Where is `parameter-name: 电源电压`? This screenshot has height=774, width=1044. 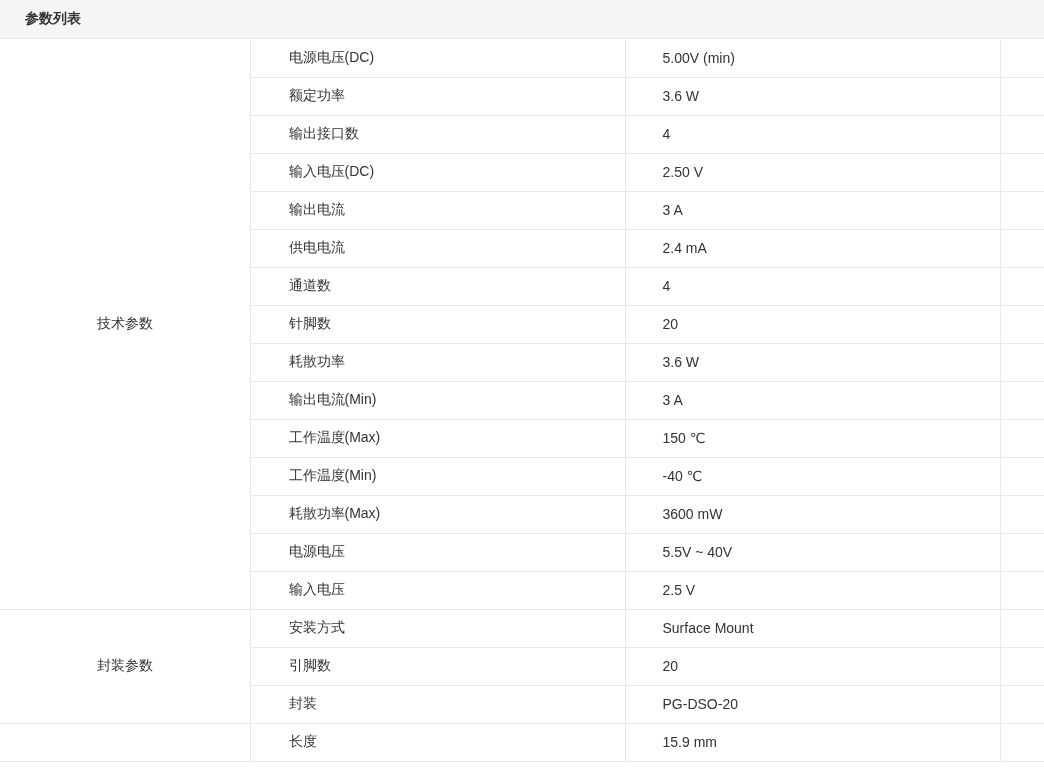
parameter-name: 电源电压 is located at coordinates (437, 552).